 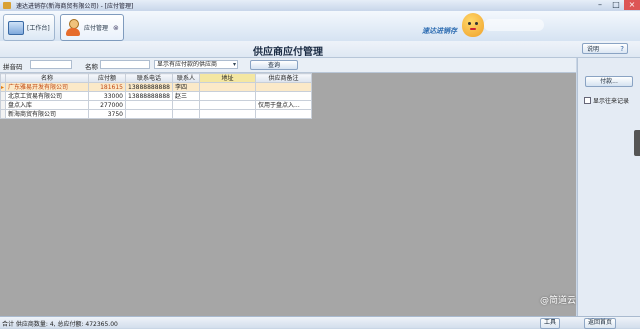 I want to click on query-button: 查询, so click(x=274, y=65).